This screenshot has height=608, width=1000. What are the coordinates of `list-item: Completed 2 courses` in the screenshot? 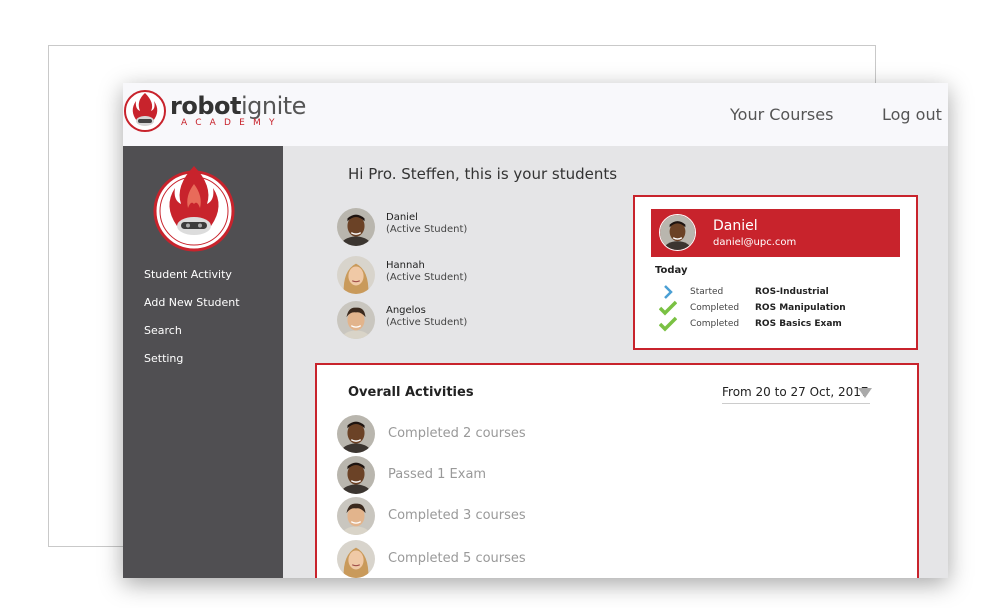 It's located at (487, 435).